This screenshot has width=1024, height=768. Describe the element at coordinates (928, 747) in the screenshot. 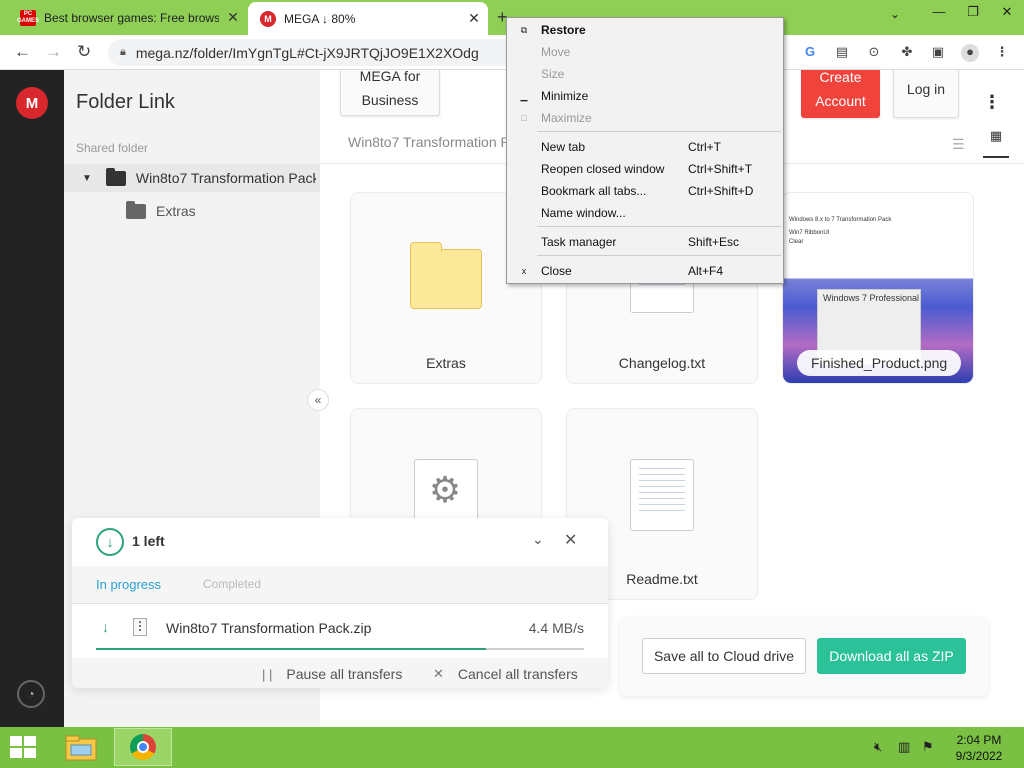

I see `action-center-icon: ⚑` at that location.